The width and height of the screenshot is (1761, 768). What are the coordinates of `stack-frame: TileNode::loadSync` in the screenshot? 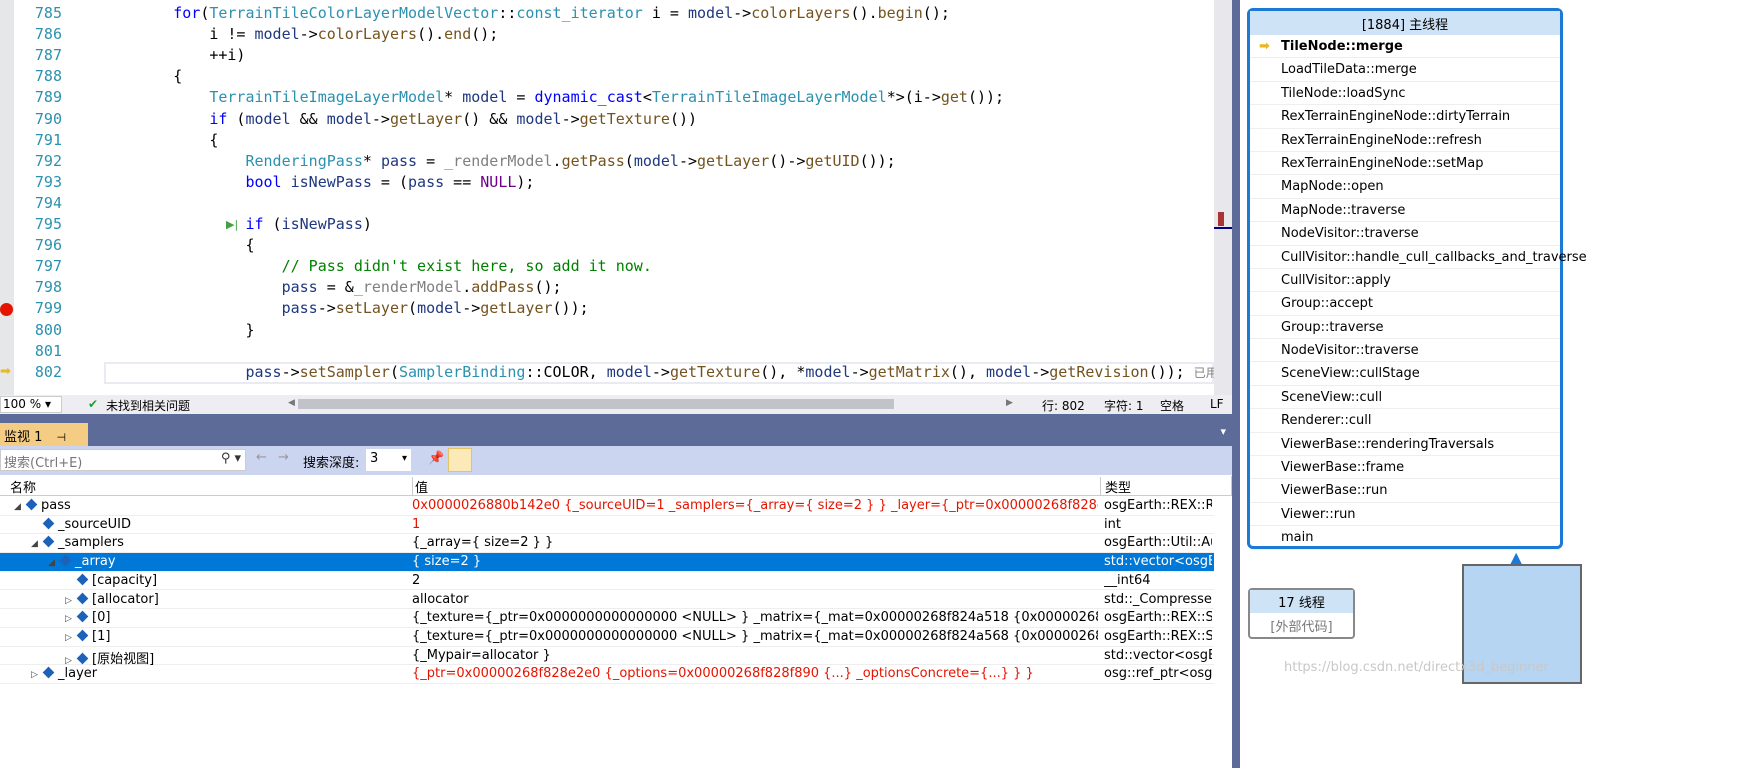 It's located at (1405, 94).